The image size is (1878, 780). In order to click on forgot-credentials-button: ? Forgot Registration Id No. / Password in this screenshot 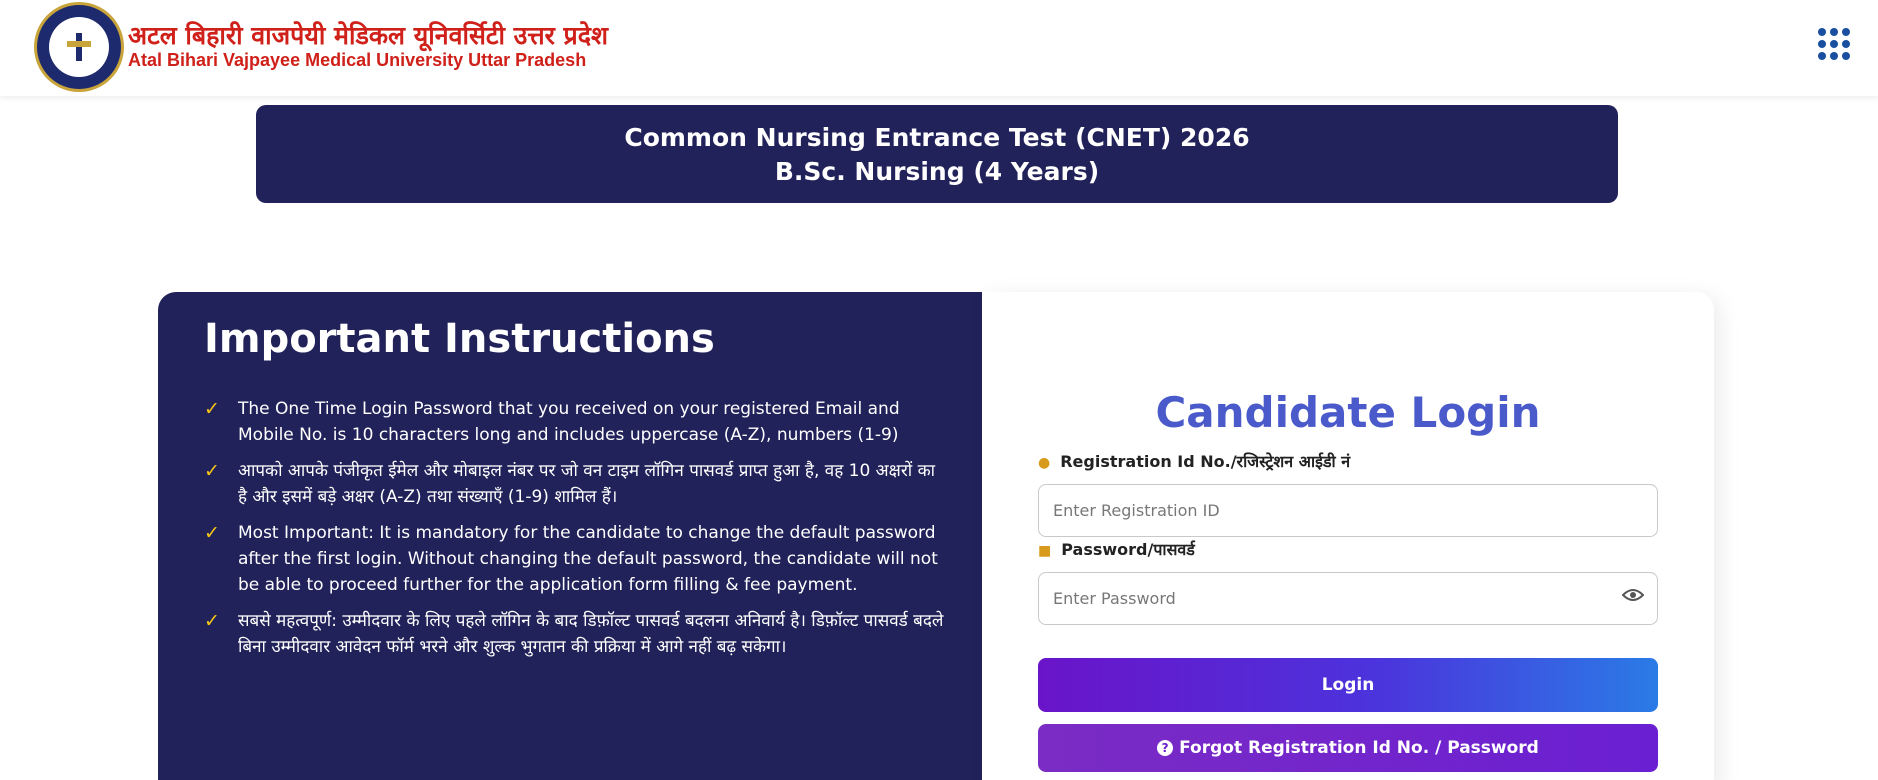, I will do `click(1348, 748)`.